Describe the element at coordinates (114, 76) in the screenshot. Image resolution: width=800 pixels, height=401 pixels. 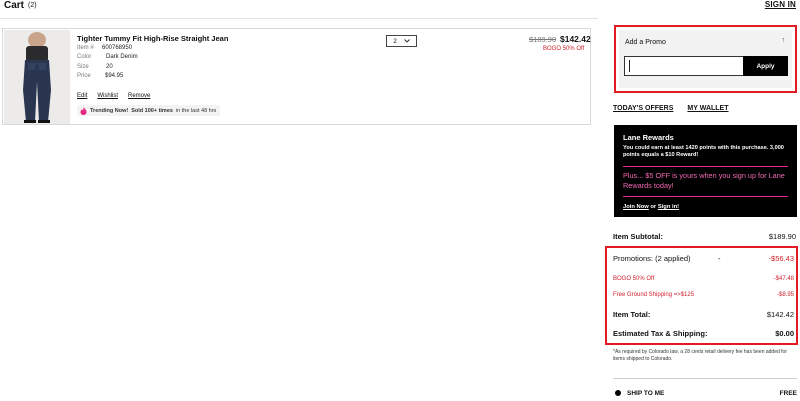
I see `attr-value: $94.95` at that location.